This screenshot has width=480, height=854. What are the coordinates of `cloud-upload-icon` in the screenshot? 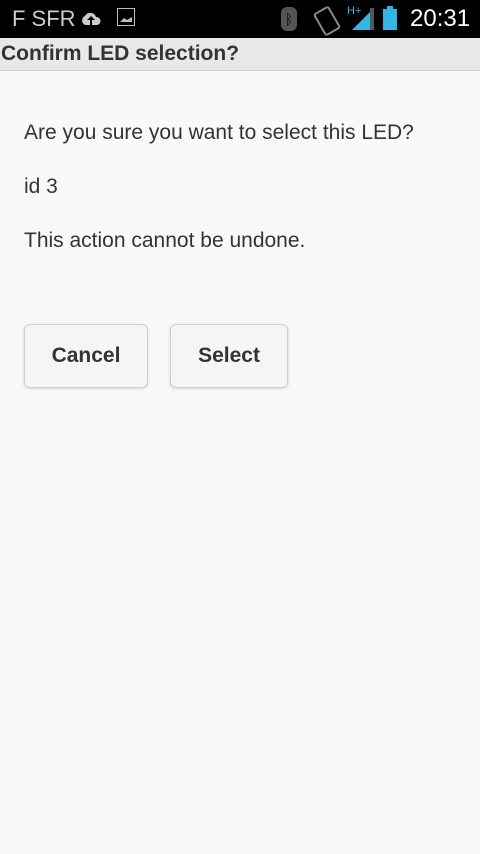 It's located at (91, 18).